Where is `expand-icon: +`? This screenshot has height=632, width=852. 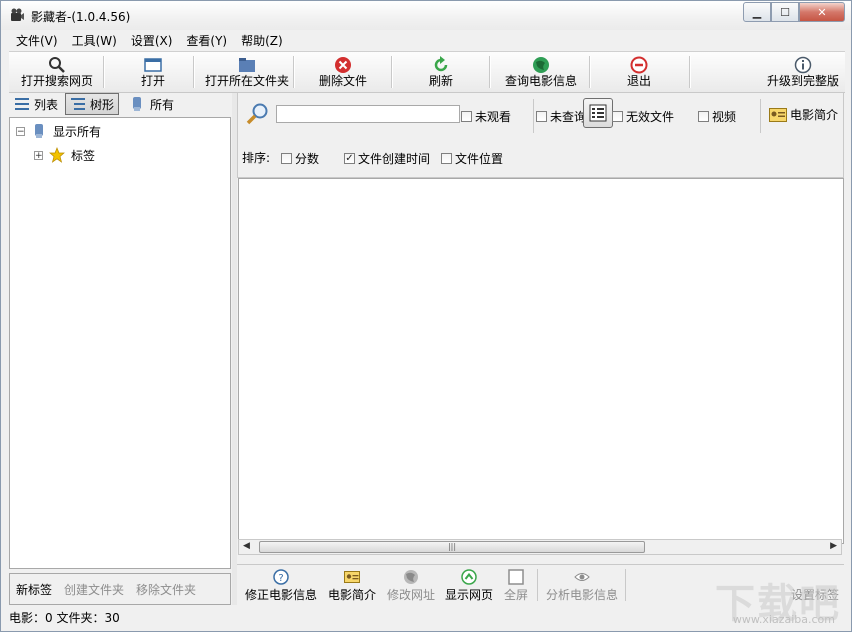
expand-icon: + is located at coordinates (38, 155).